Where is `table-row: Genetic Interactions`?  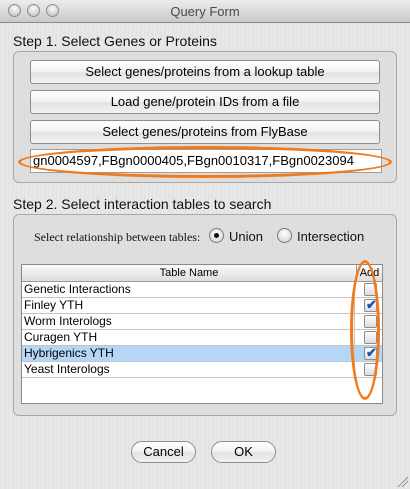
table-row: Genetic Interactions is located at coordinates (202, 290).